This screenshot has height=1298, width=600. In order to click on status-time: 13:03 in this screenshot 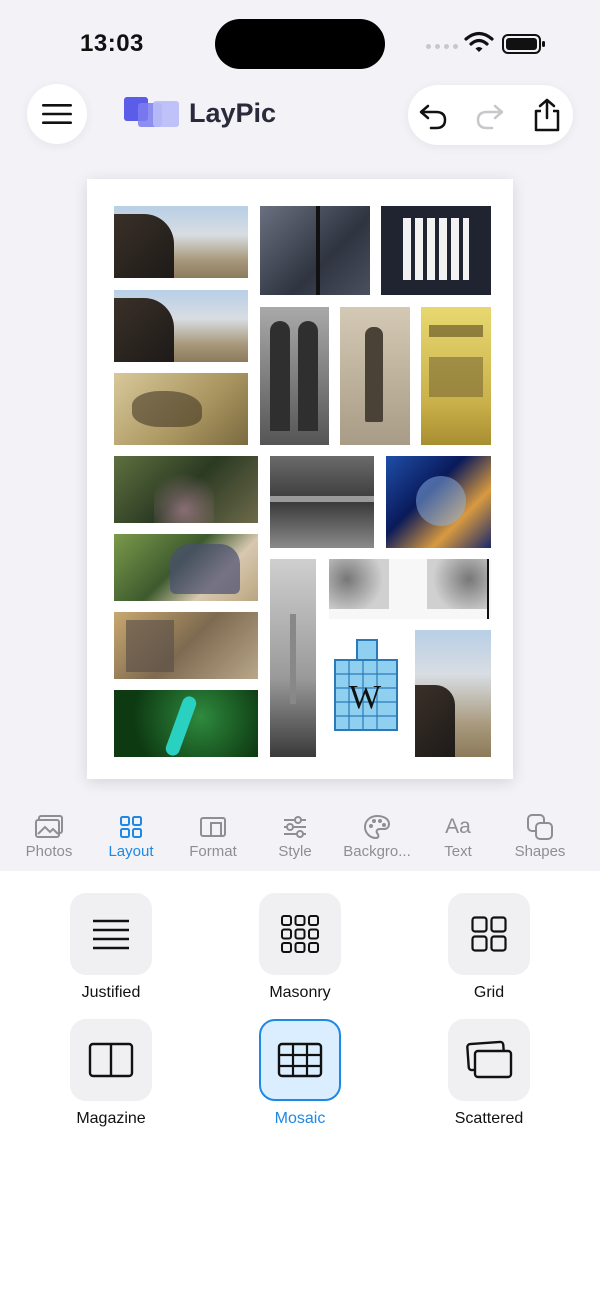, I will do `click(112, 43)`.